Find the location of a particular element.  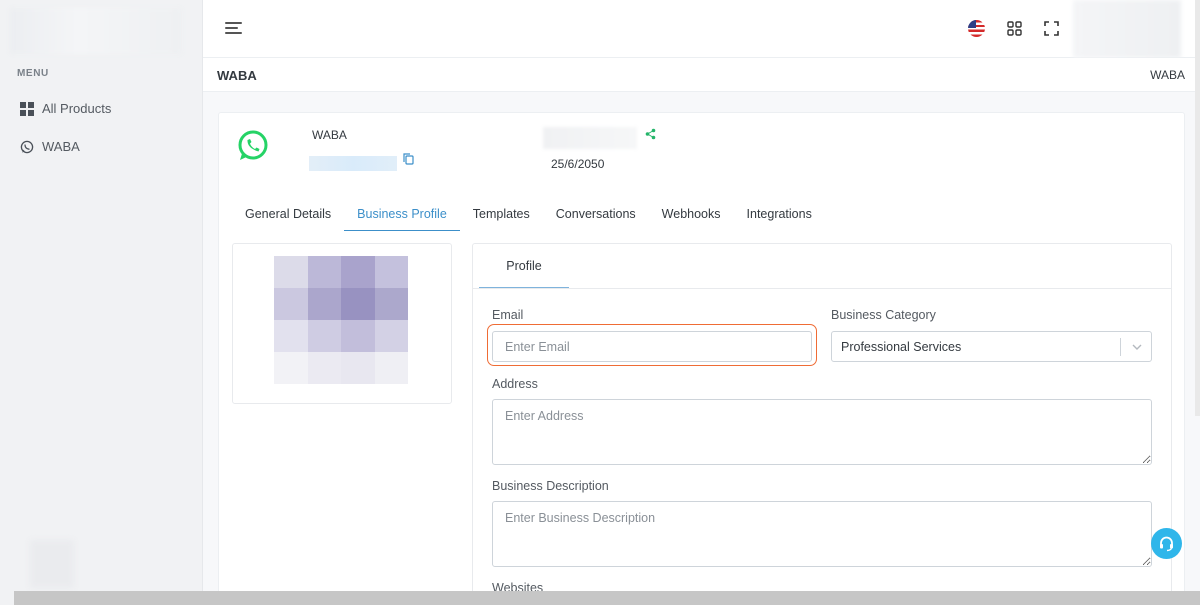

phone-number-blurred is located at coordinates (590, 138).